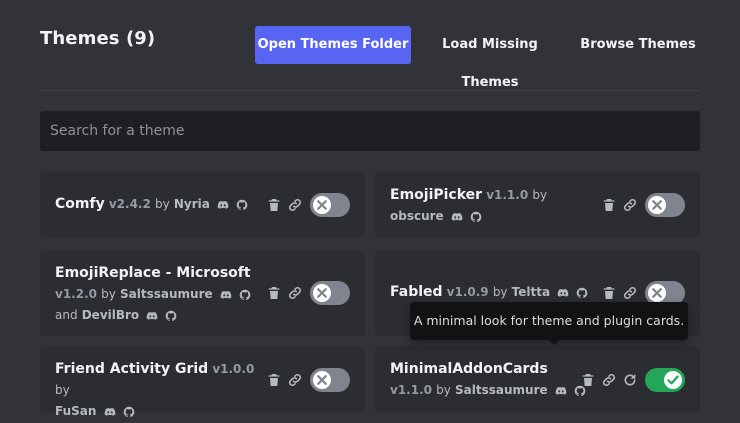 The height and width of the screenshot is (423, 740). What do you see at coordinates (75, 411) in the screenshot?
I see `theme-author: FuSan` at bounding box center [75, 411].